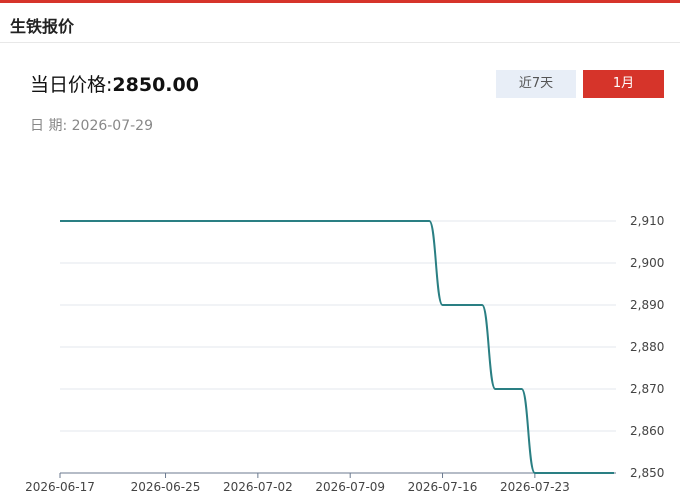 The height and width of the screenshot is (492, 680). Describe the element at coordinates (647, 305) in the screenshot. I see `y-tick-label: 2,890` at that location.